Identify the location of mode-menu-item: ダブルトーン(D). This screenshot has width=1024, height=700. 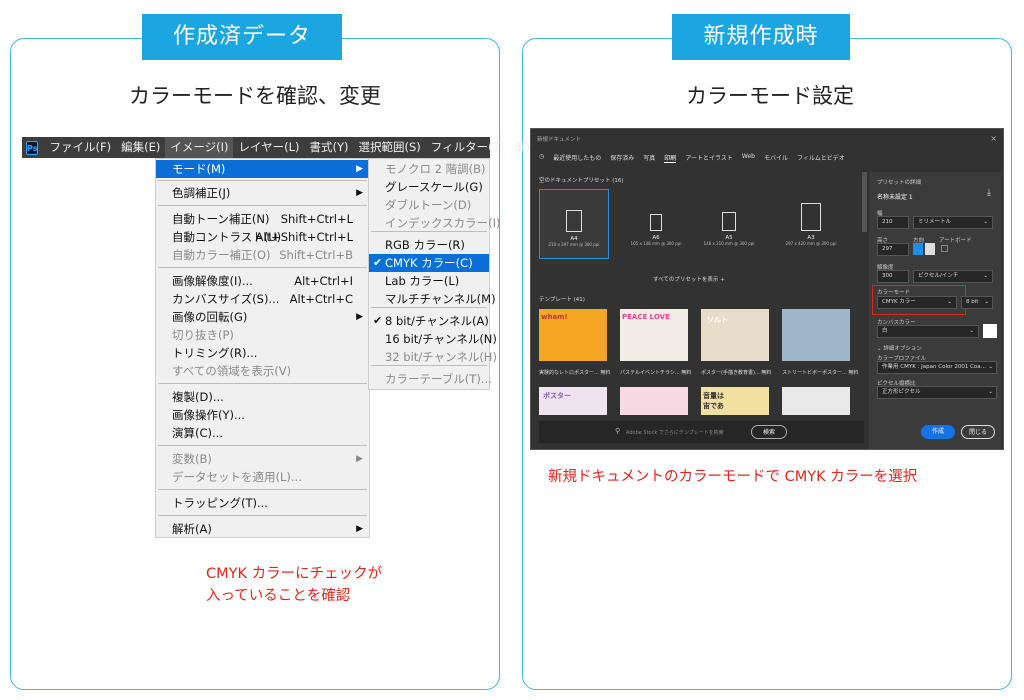
(429, 205).